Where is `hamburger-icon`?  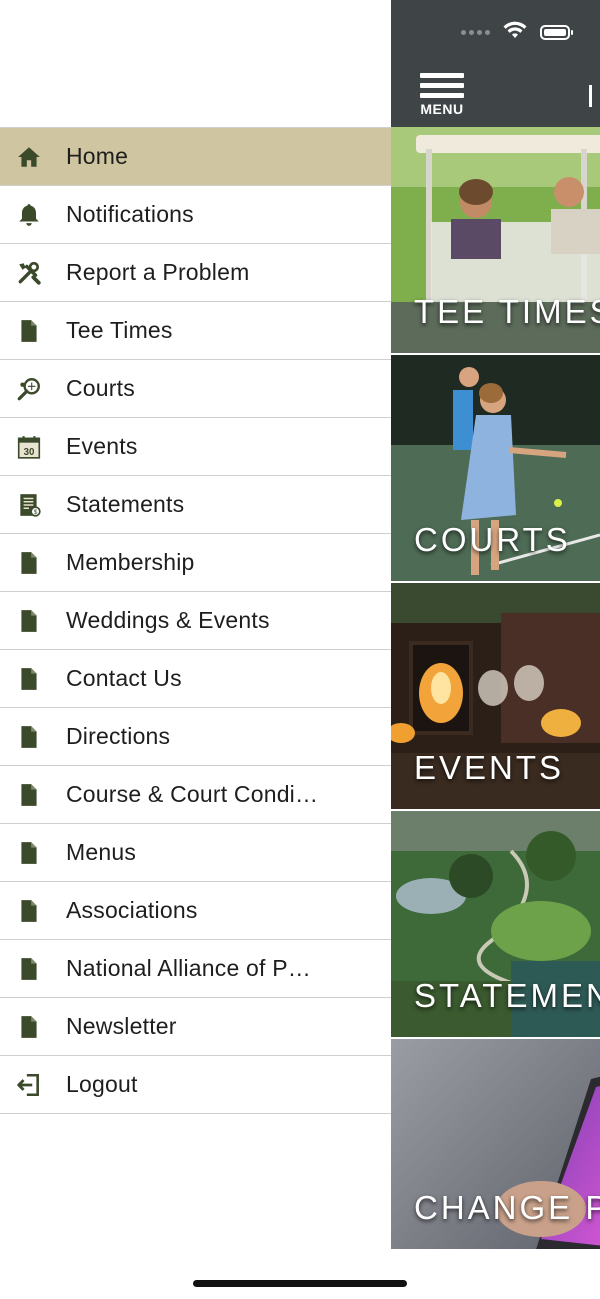 hamburger-icon is located at coordinates (442, 75).